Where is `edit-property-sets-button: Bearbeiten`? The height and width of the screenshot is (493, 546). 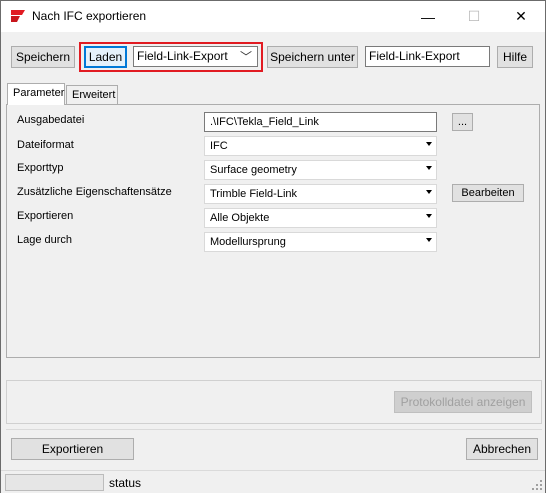 edit-property-sets-button: Bearbeiten is located at coordinates (488, 193).